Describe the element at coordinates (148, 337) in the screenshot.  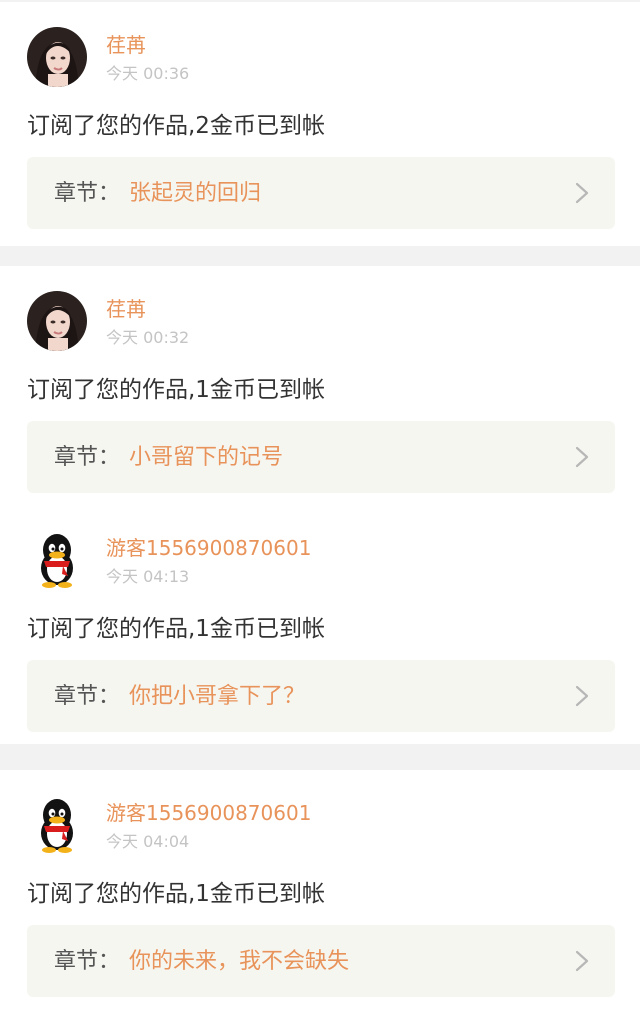
I see `timestamp: 今天 00:32` at that location.